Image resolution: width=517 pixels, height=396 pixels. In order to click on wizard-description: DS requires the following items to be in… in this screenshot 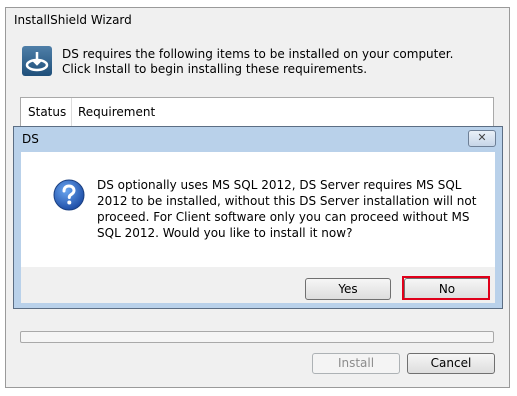, I will do `click(258, 61)`.